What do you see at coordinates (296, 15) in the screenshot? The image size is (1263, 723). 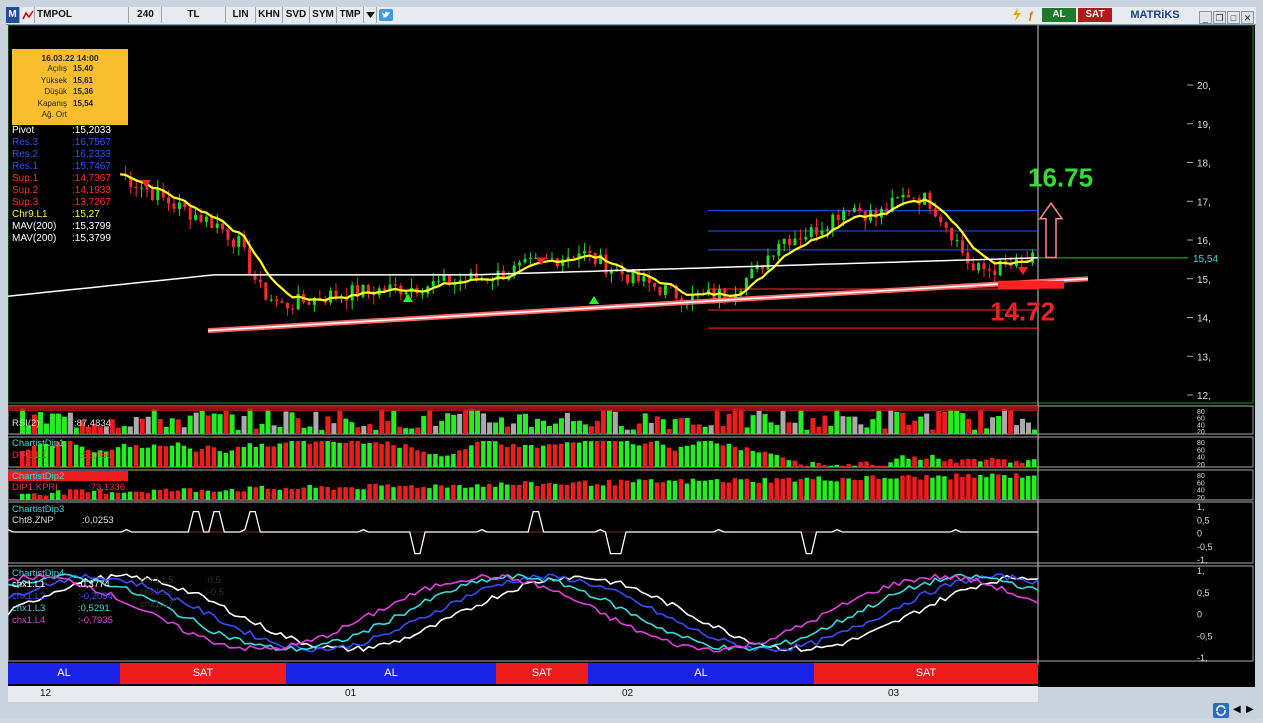 I see `svd-button: SVD` at bounding box center [296, 15].